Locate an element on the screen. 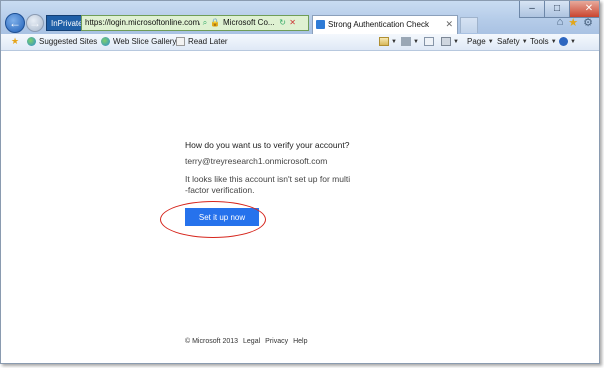 This screenshot has height=368, width=604. new-tab-button is located at coordinates (469, 25).